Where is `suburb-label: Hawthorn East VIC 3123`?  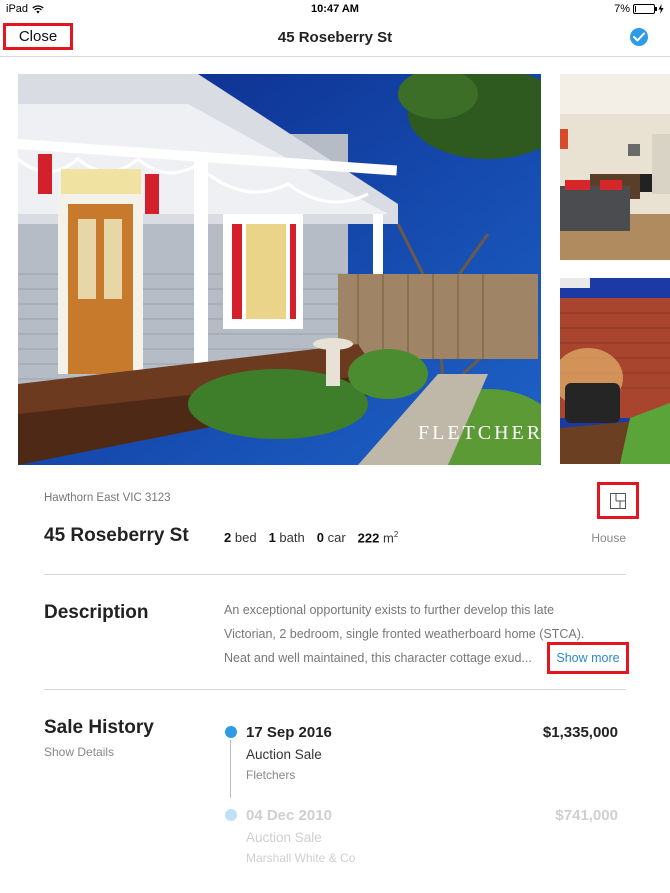
suburb-label: Hawthorn East VIC 3123 is located at coordinates (107, 498).